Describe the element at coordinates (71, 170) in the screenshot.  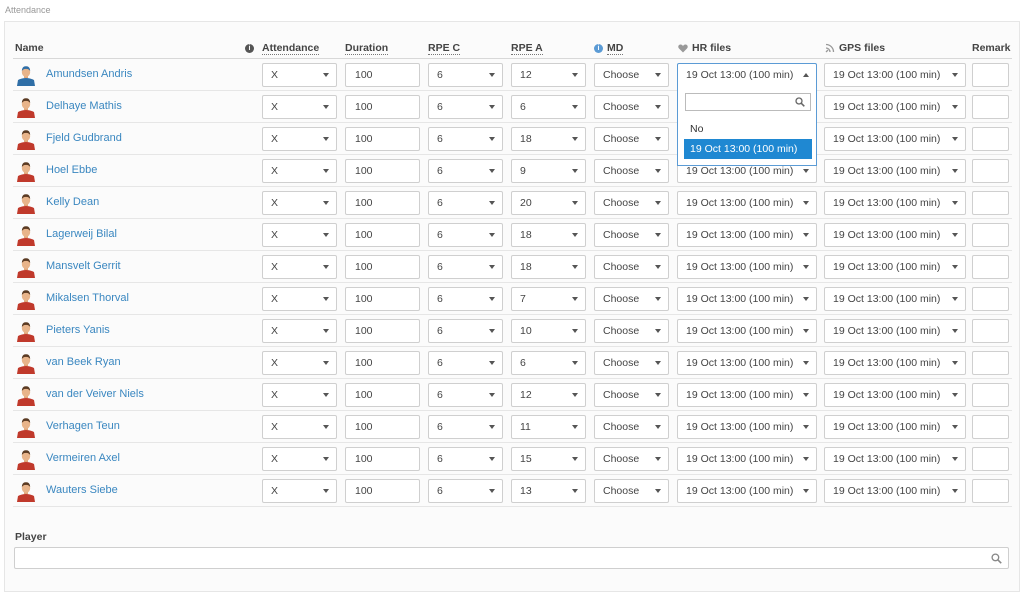
I see `player-name-link: Hoel Ebbe` at that location.